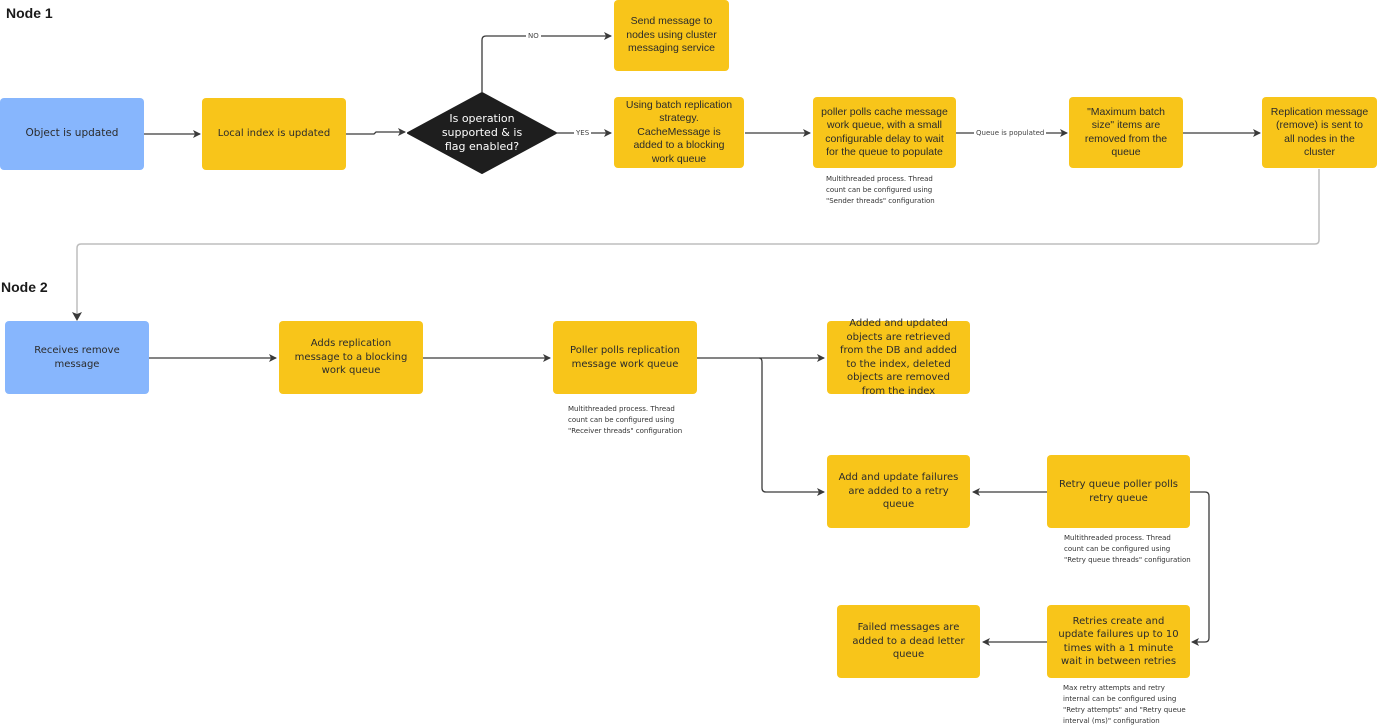 The image size is (1377, 727). I want to click on object-updated-box: Object is updated, so click(72, 134).